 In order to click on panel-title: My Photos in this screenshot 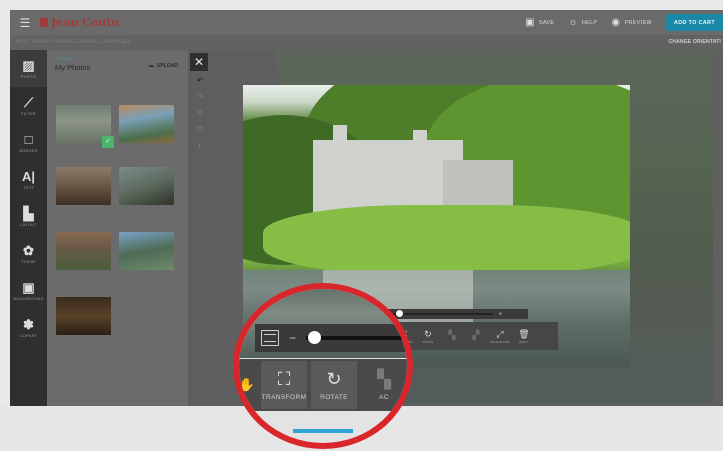, I will do `click(73, 67)`.